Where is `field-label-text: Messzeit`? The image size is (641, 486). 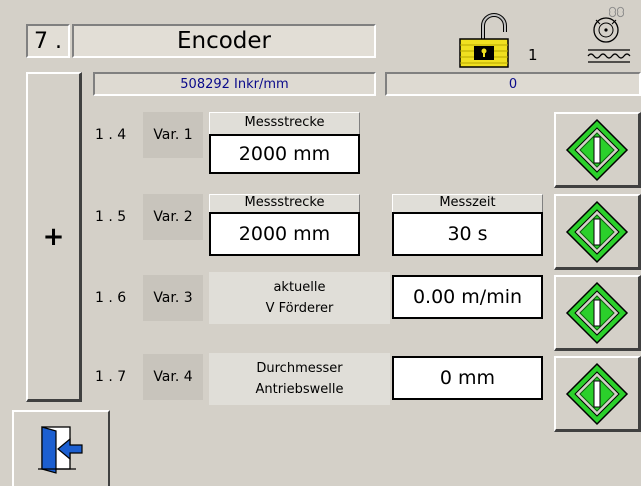
field-label-text: Messzeit is located at coordinates (467, 202).